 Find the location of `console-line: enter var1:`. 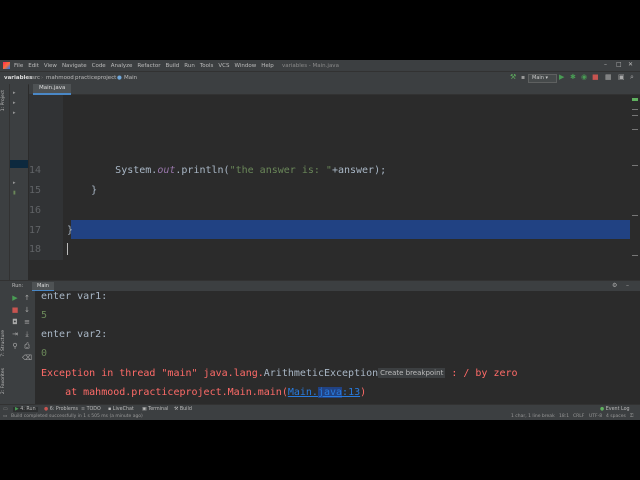

console-line: enter var1: is located at coordinates (74, 296).